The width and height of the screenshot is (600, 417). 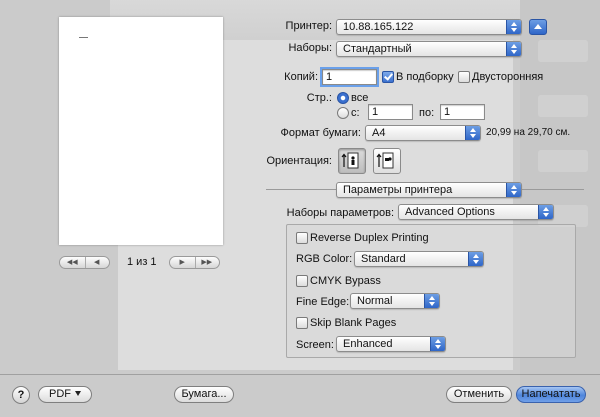 I want to click on cancel-button: Отменить, so click(x=479, y=394).